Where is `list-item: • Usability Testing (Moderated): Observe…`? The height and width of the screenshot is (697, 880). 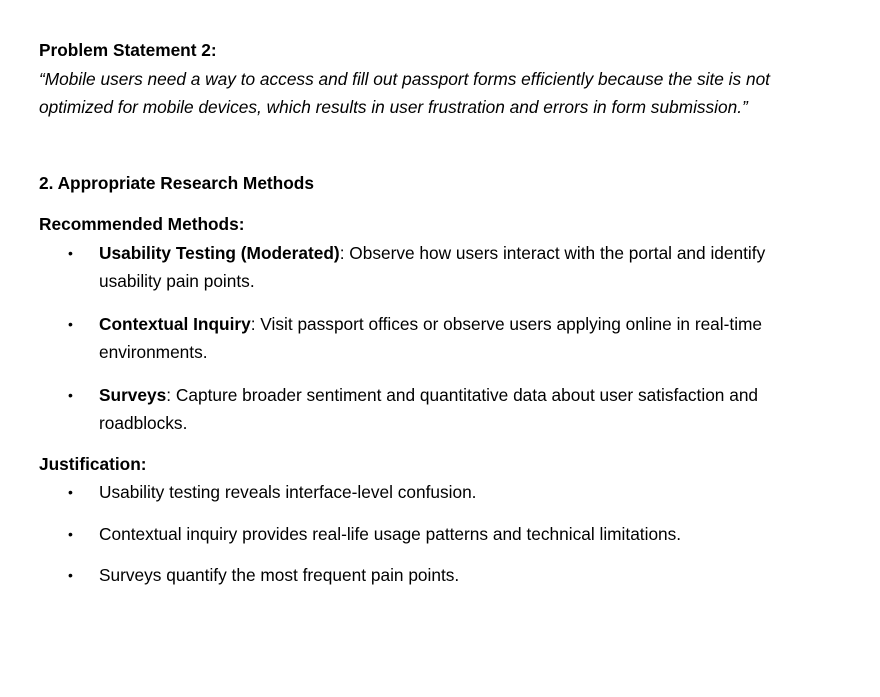
list-item: • Usability Testing (Moderated): Observe… is located at coordinates (409, 267).